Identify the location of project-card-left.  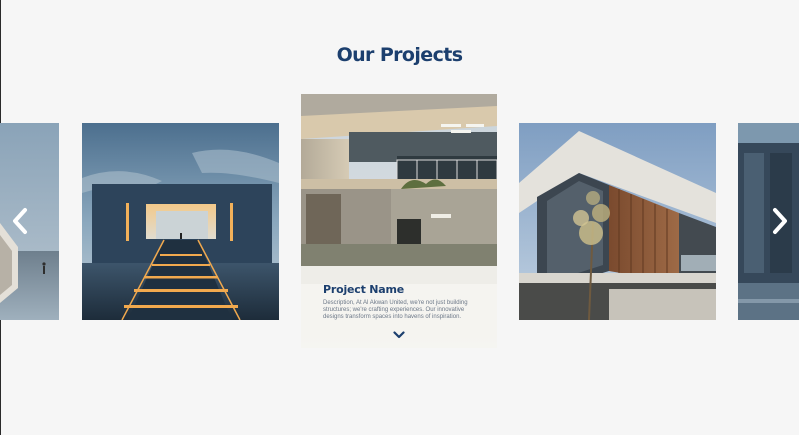
(180, 221).